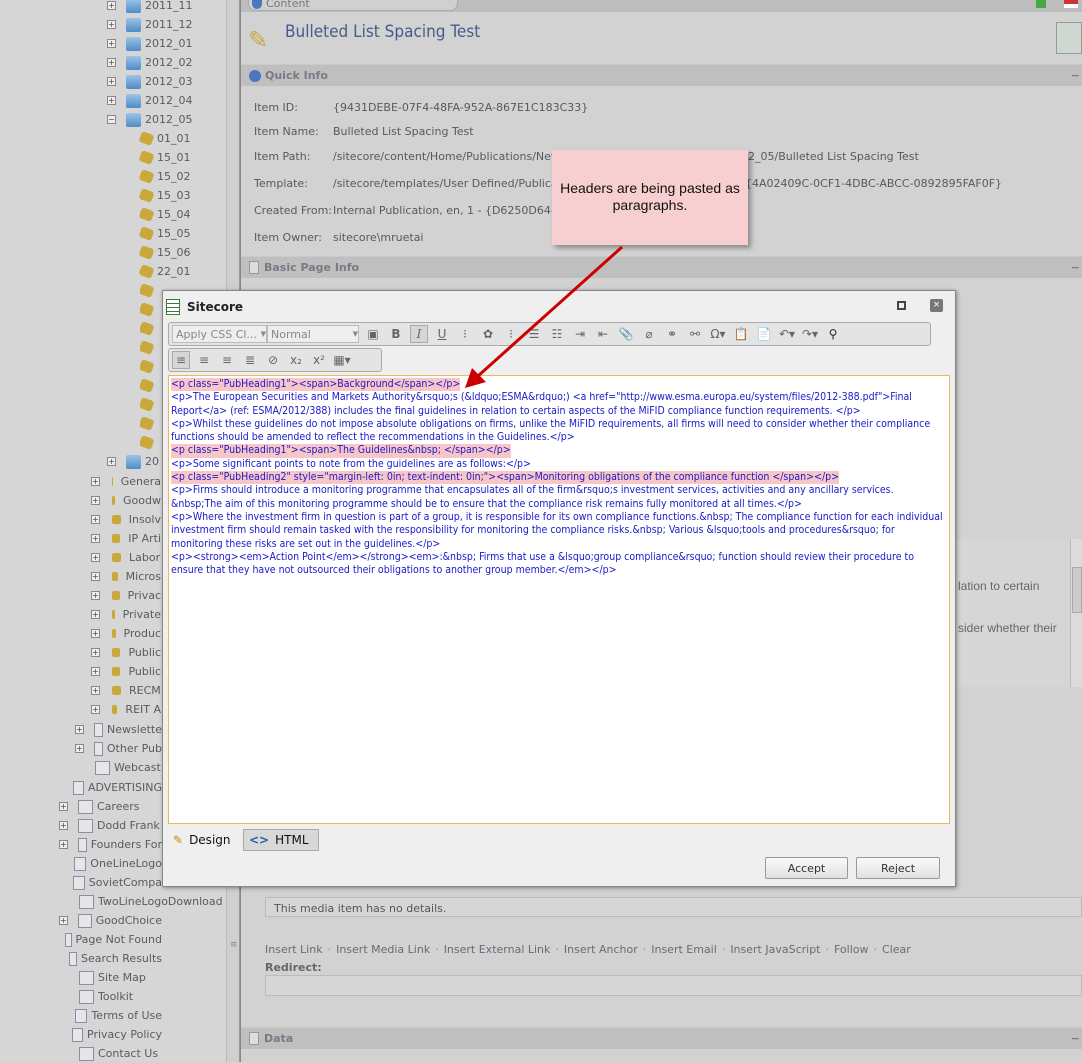 The height and width of the screenshot is (1063, 1082). I want to click on arrow-shaft, so click(550, 311).